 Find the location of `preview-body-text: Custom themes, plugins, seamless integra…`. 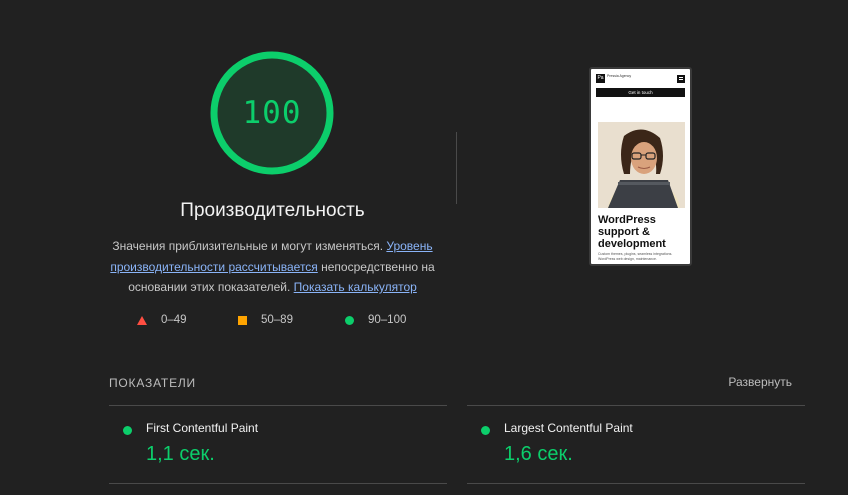

preview-body-text: Custom themes, plugins, seamless integra… is located at coordinates (635, 256).